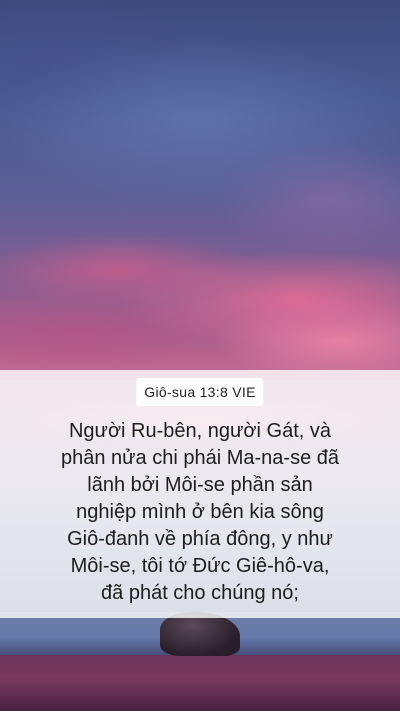  I want to click on rock, so click(200, 634).